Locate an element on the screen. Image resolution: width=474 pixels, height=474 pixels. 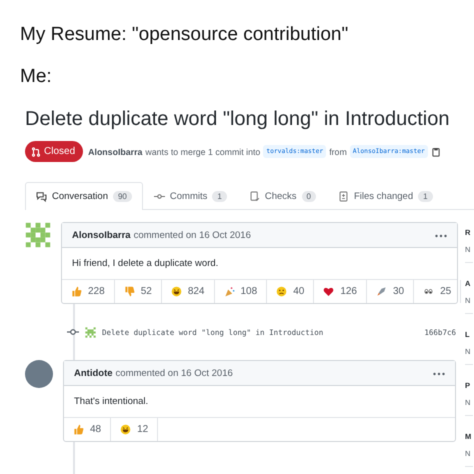
status-badge: Closed is located at coordinates (54, 151).